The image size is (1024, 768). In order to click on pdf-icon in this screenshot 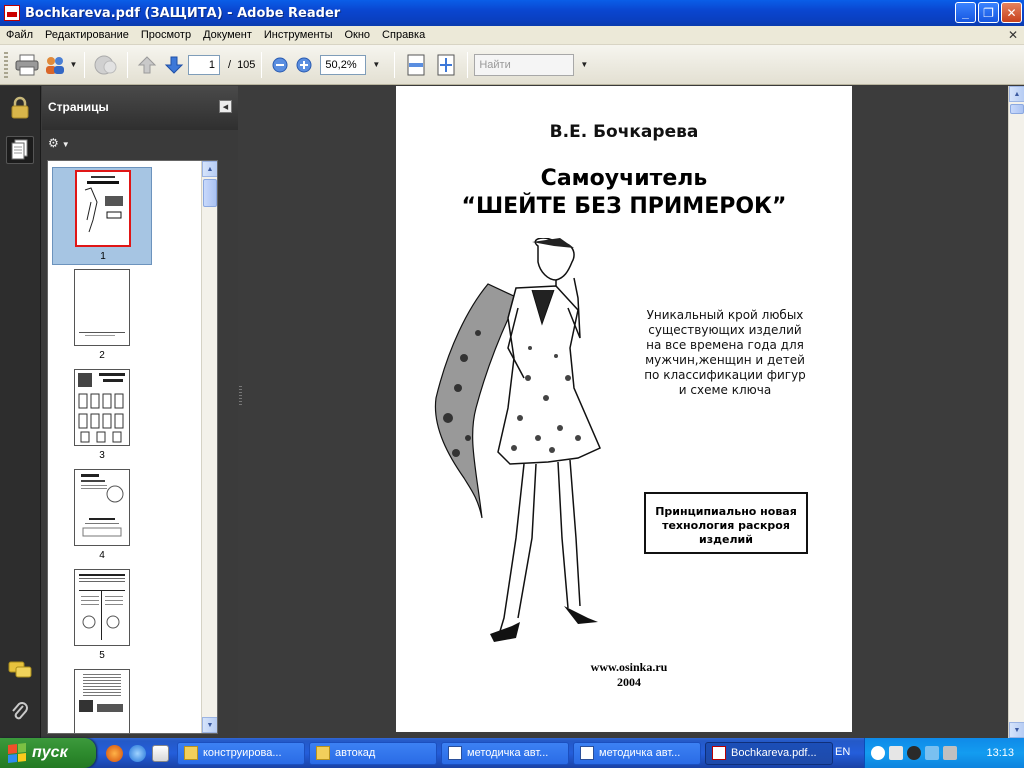, I will do `click(719, 753)`.